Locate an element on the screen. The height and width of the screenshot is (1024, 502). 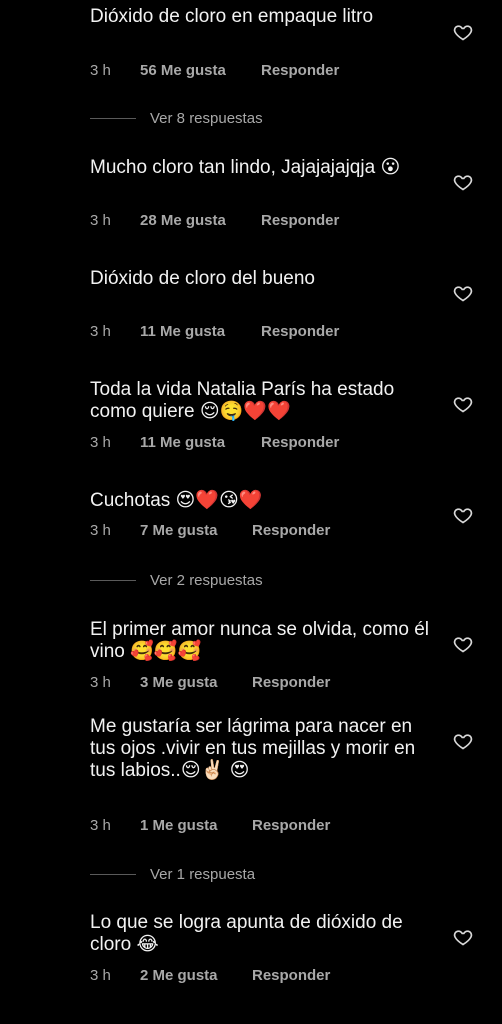
likes-count: 28 Me gusta is located at coordinates (200, 220).